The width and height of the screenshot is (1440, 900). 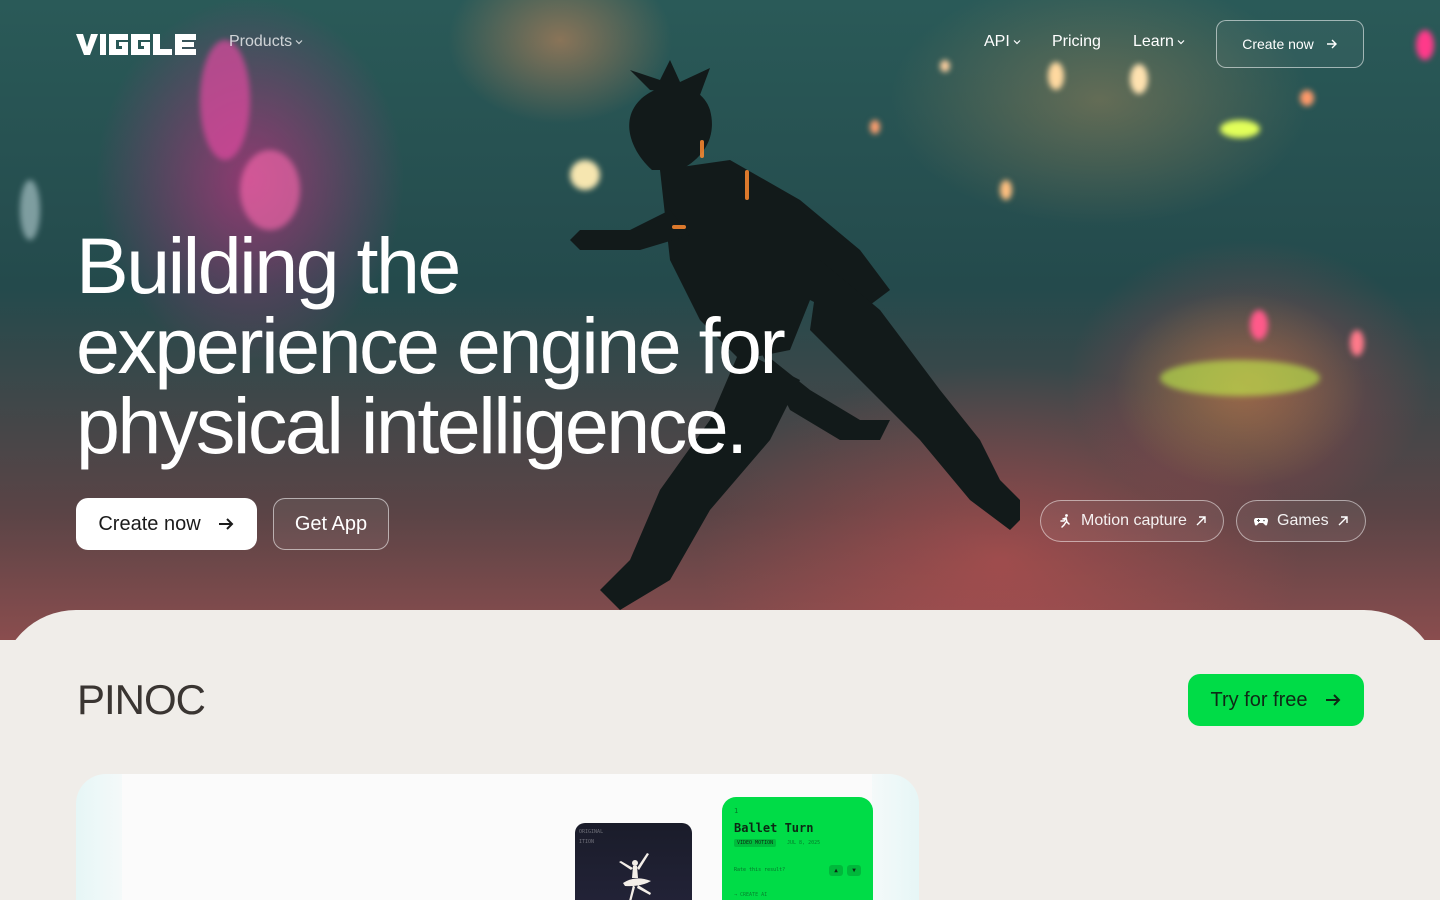 I want to click on thumbs-up-icon: ▲, so click(x=836, y=870).